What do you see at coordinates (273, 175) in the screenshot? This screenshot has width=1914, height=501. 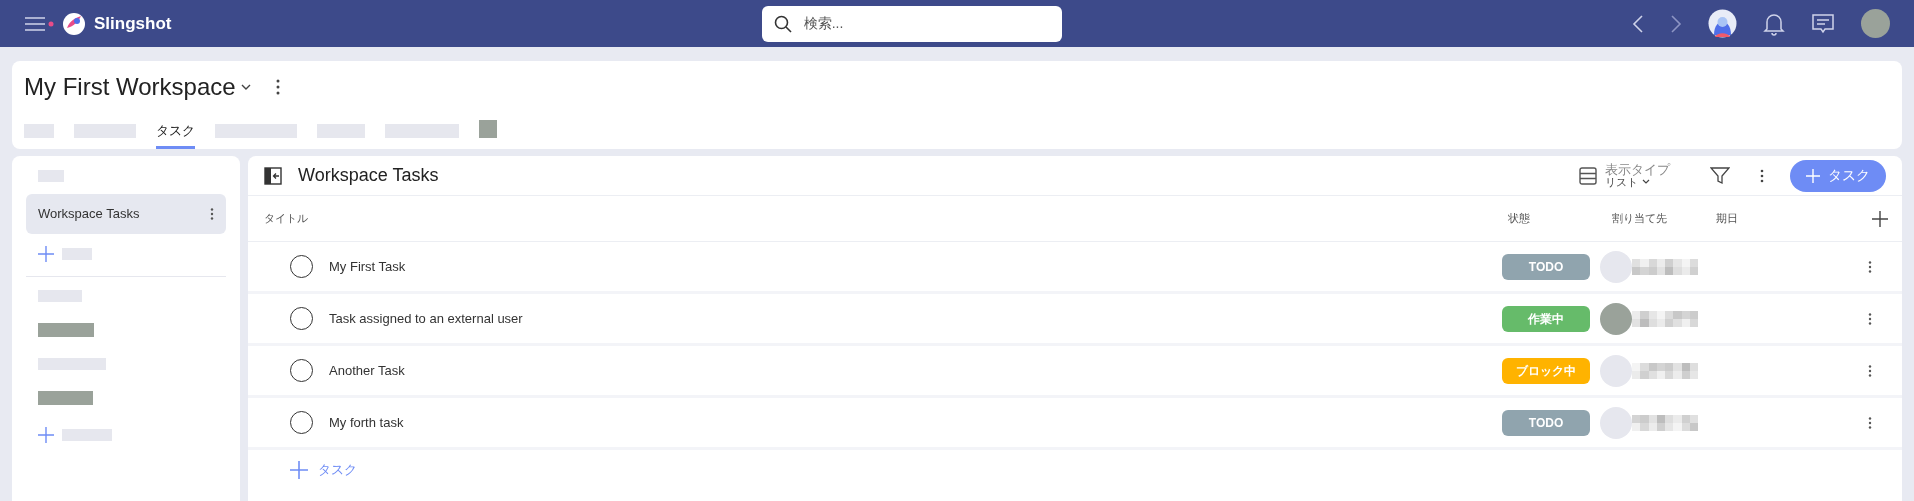 I see `collapse-panel-icon` at bounding box center [273, 175].